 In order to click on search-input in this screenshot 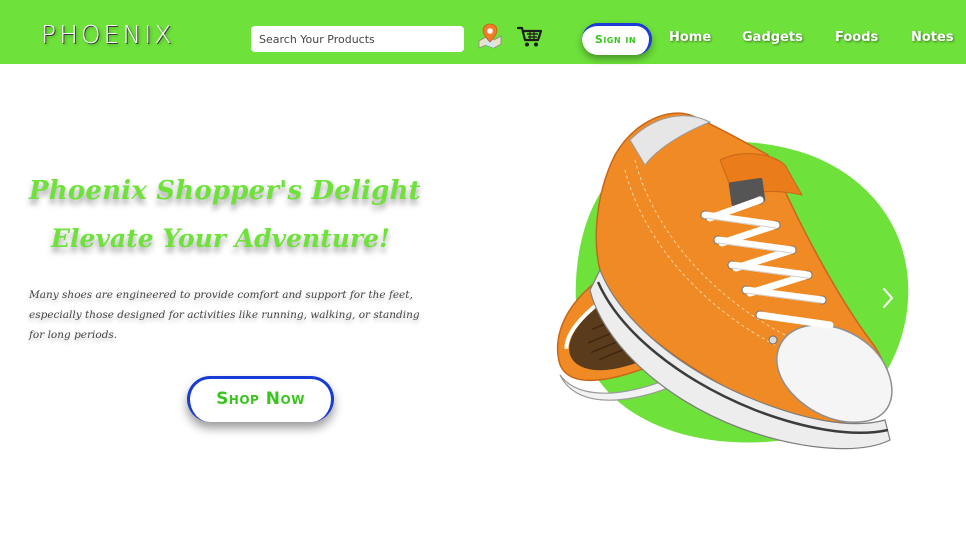, I will do `click(357, 39)`.